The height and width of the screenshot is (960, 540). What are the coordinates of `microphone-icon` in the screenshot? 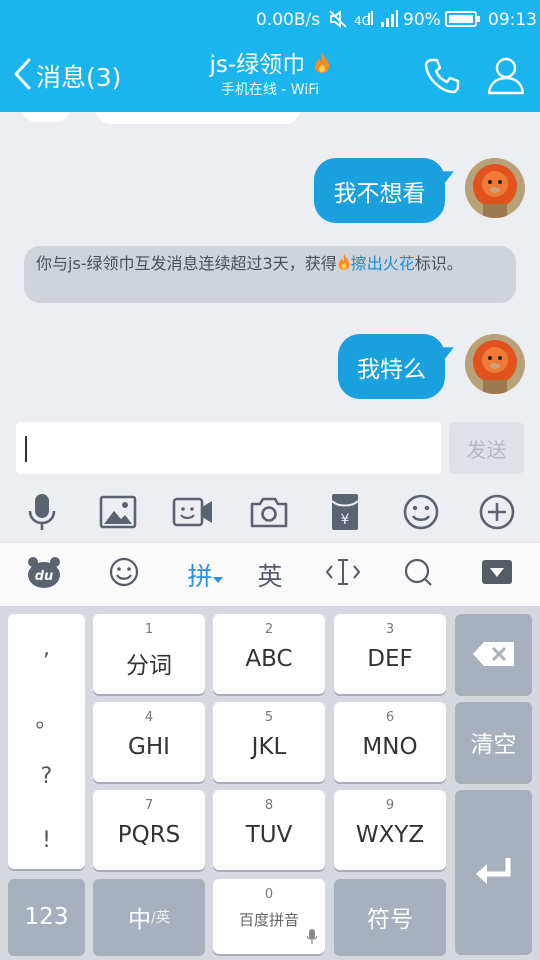 It's located at (312, 939).